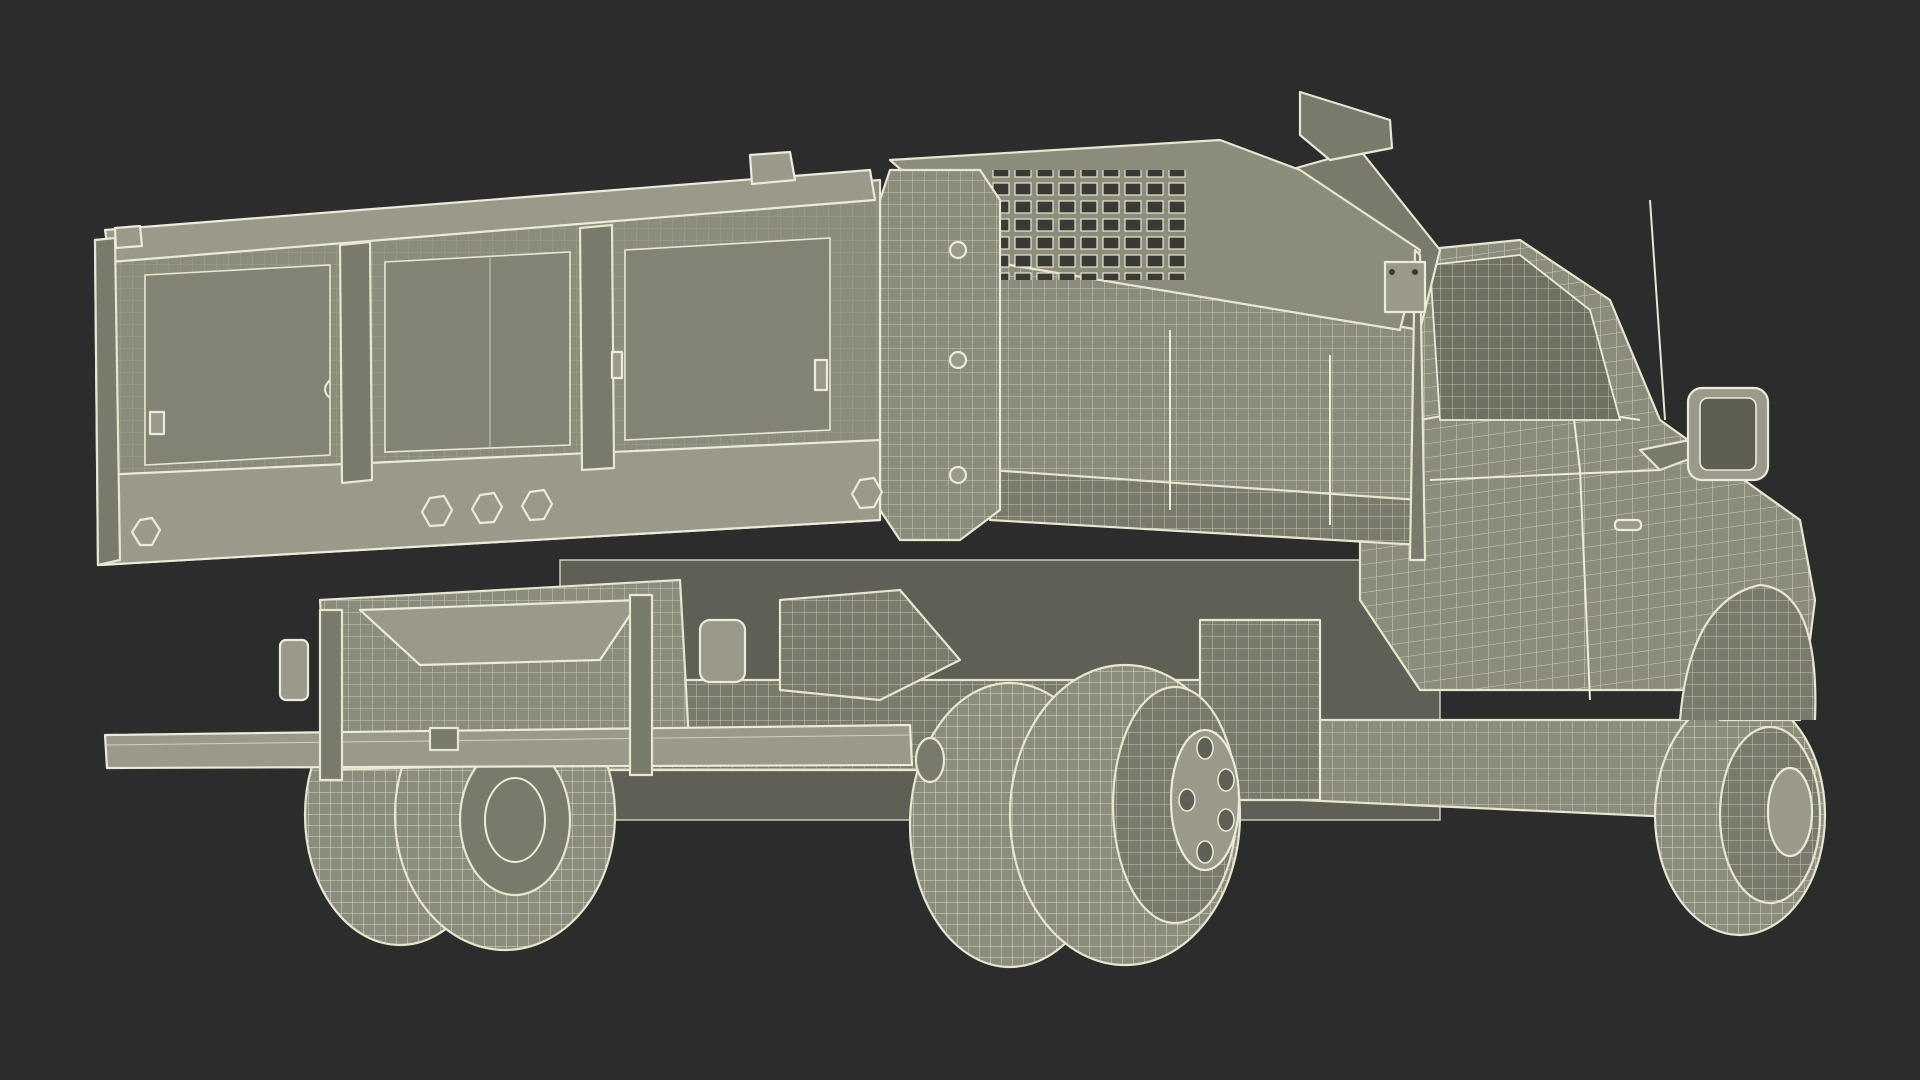  What do you see at coordinates (772, 168) in the screenshot?
I see `top-hinge-right` at bounding box center [772, 168].